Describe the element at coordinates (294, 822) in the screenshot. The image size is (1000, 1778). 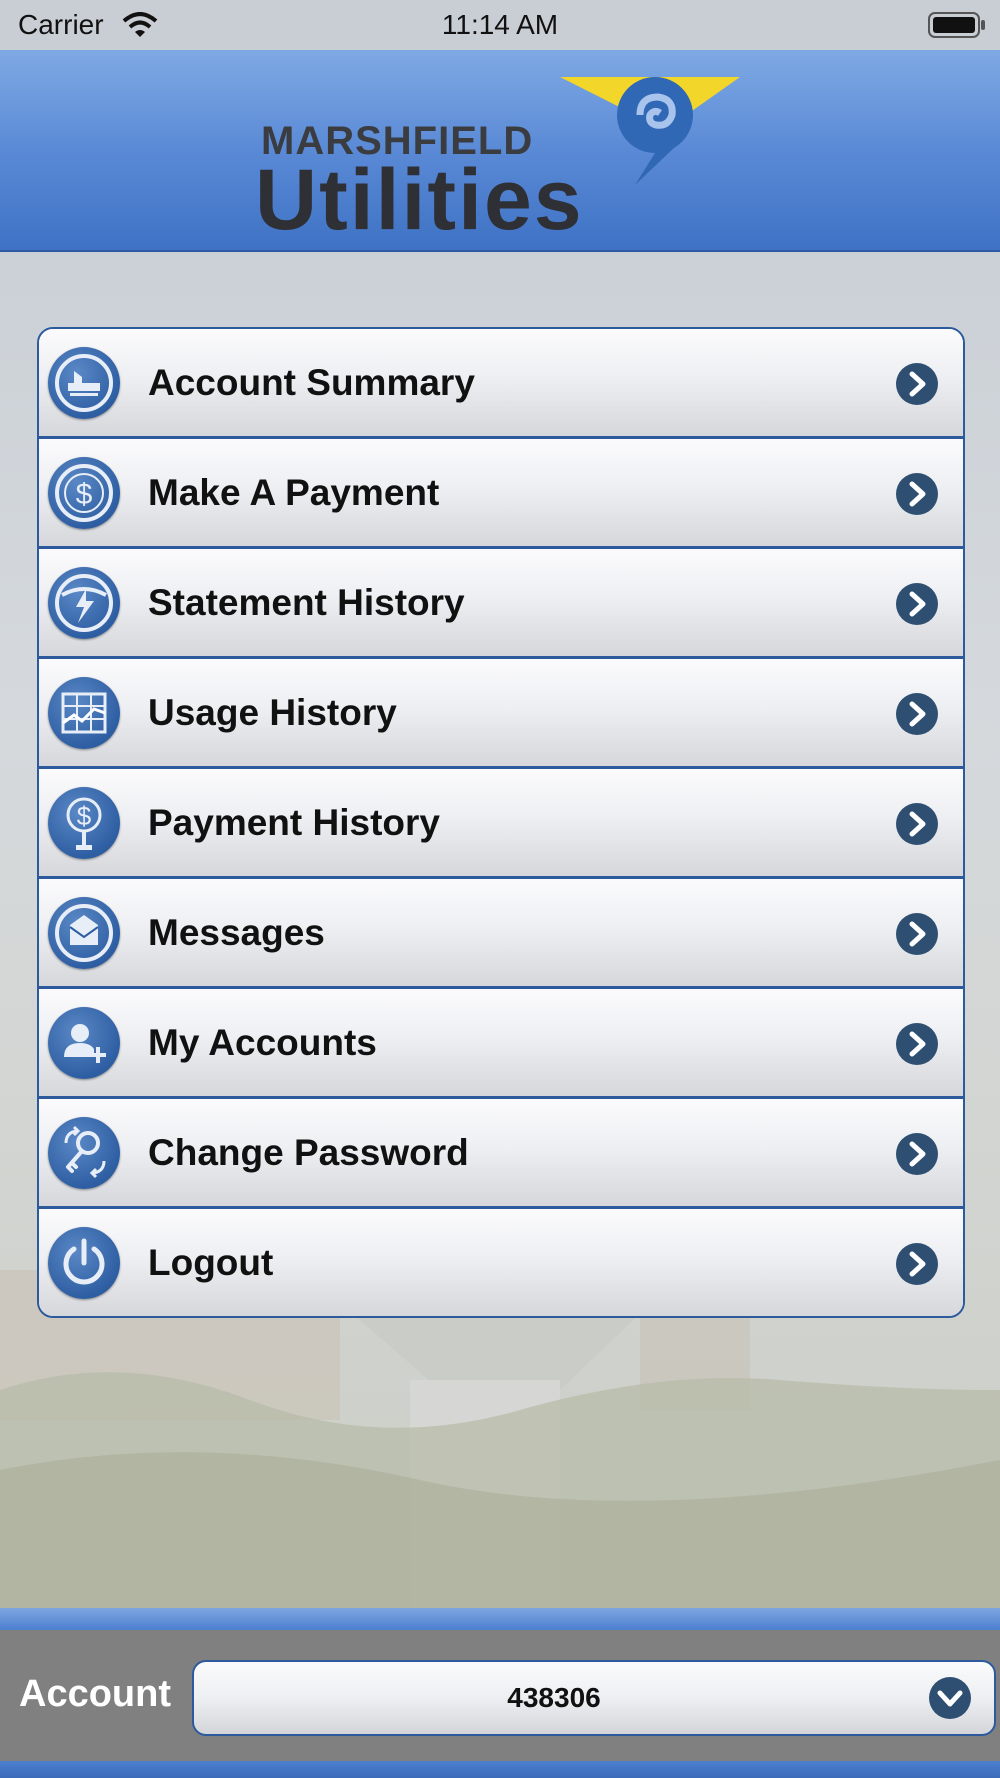
I see `menu-item-label: Payment History` at that location.